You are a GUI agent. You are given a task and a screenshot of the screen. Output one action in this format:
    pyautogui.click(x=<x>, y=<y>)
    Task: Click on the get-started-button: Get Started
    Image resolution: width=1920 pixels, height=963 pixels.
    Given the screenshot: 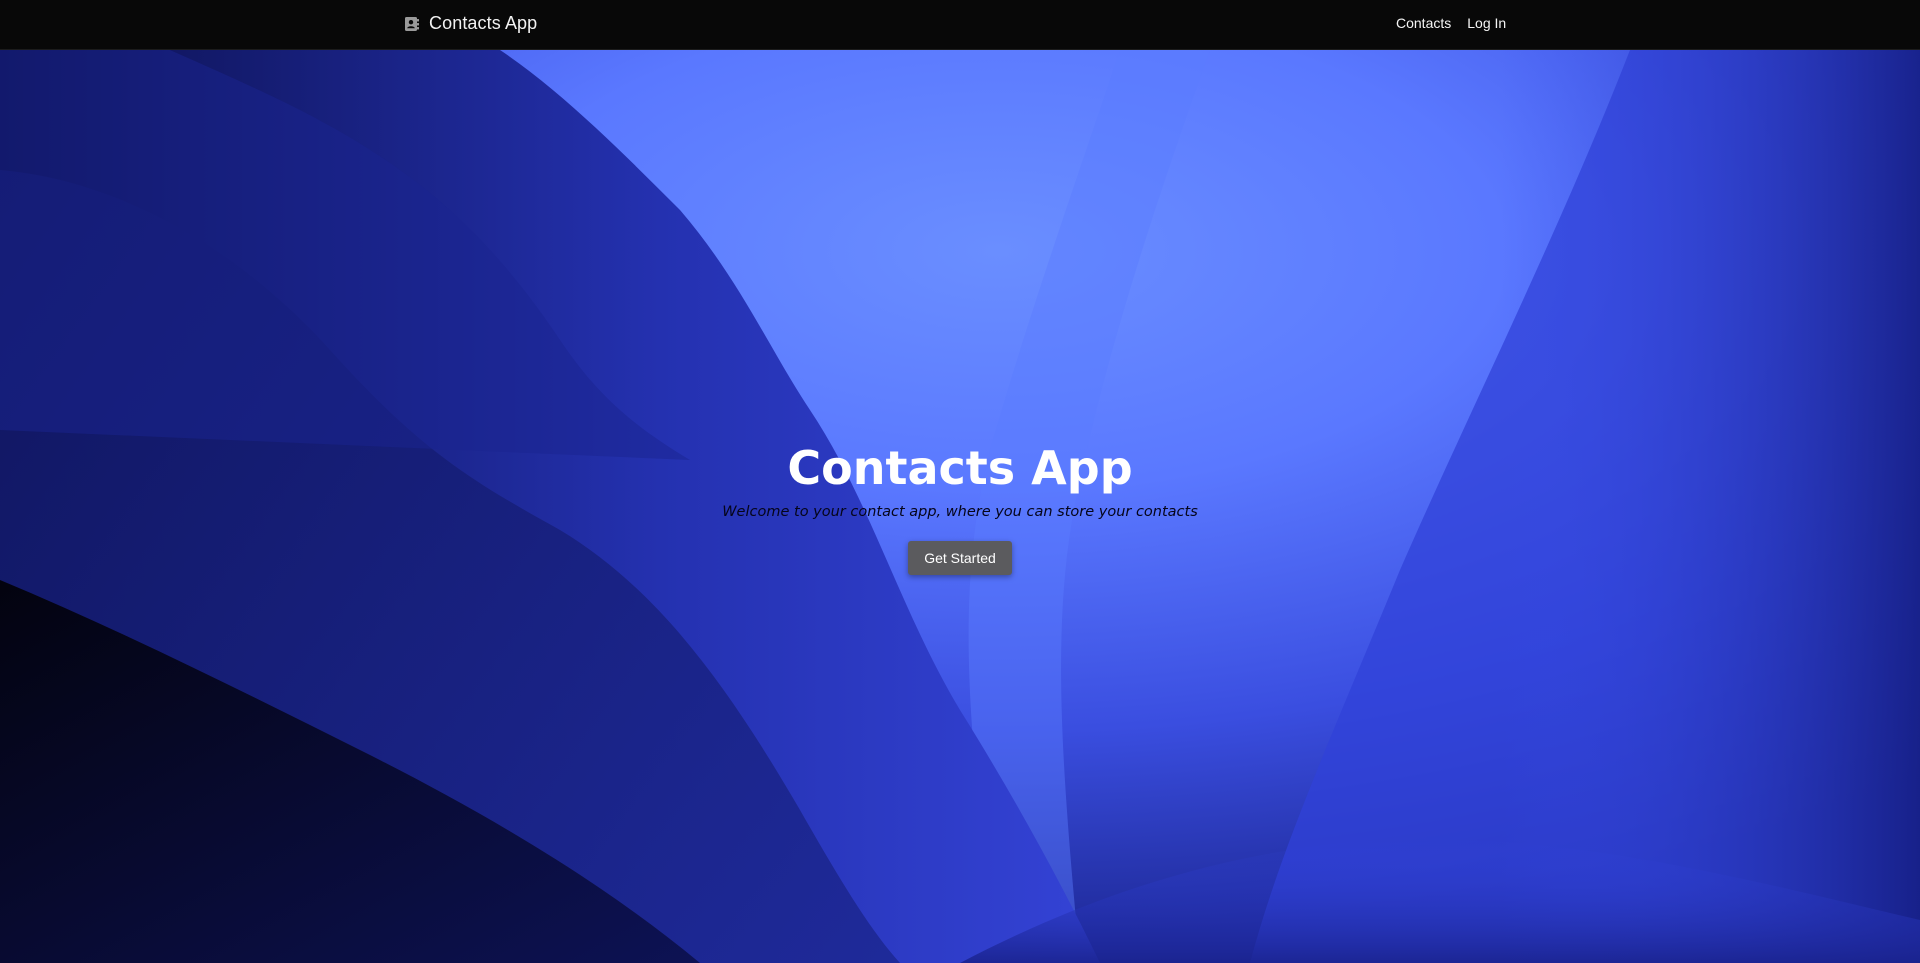 What is the action you would take?
    pyautogui.click(x=960, y=558)
    